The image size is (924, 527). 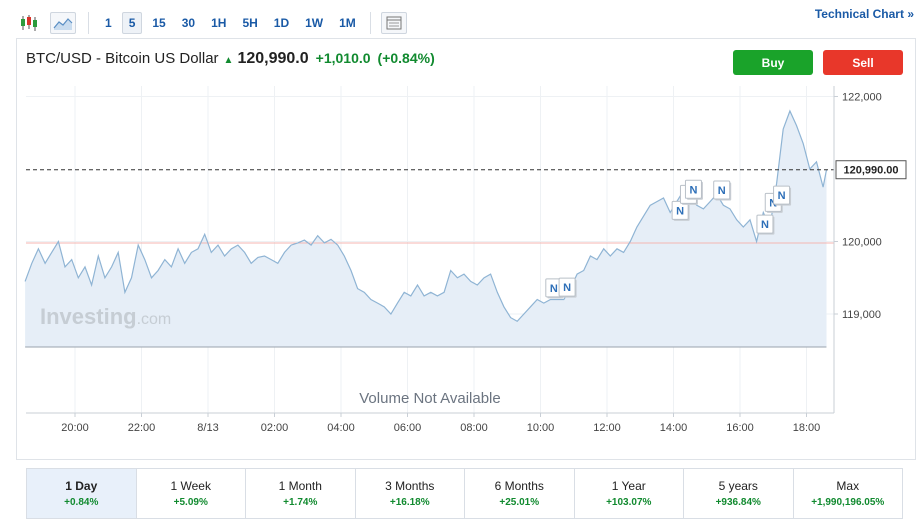 What do you see at coordinates (848, 502) in the screenshot?
I see `period-change: +1,990,196.05%` at bounding box center [848, 502].